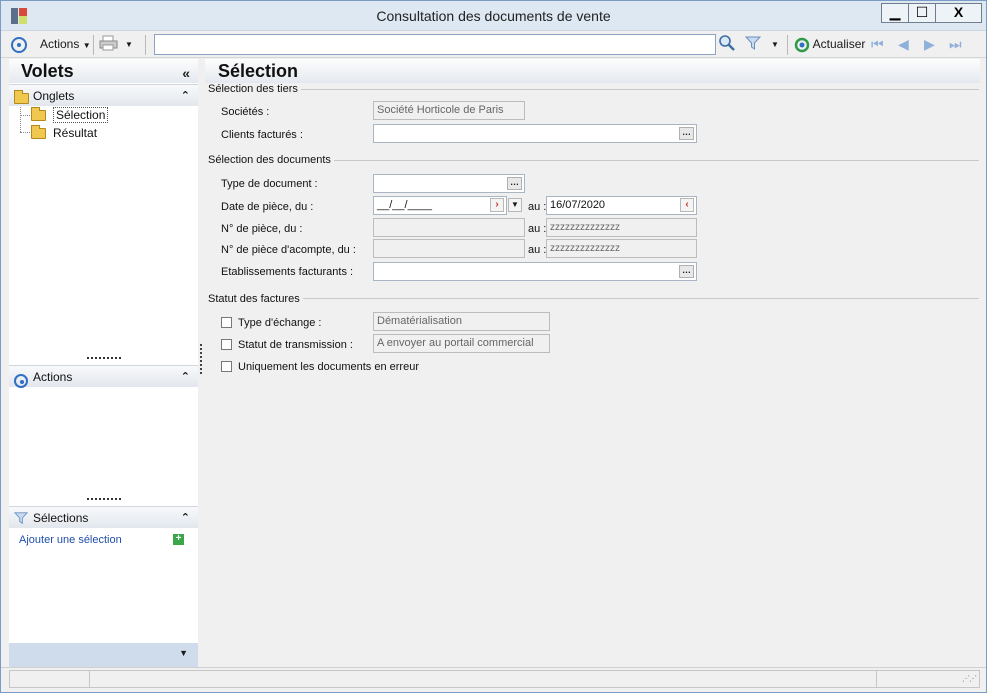 This screenshot has height=693, width=987. Describe the element at coordinates (19, 44) in the screenshot. I see `actions-circle-icon` at that location.